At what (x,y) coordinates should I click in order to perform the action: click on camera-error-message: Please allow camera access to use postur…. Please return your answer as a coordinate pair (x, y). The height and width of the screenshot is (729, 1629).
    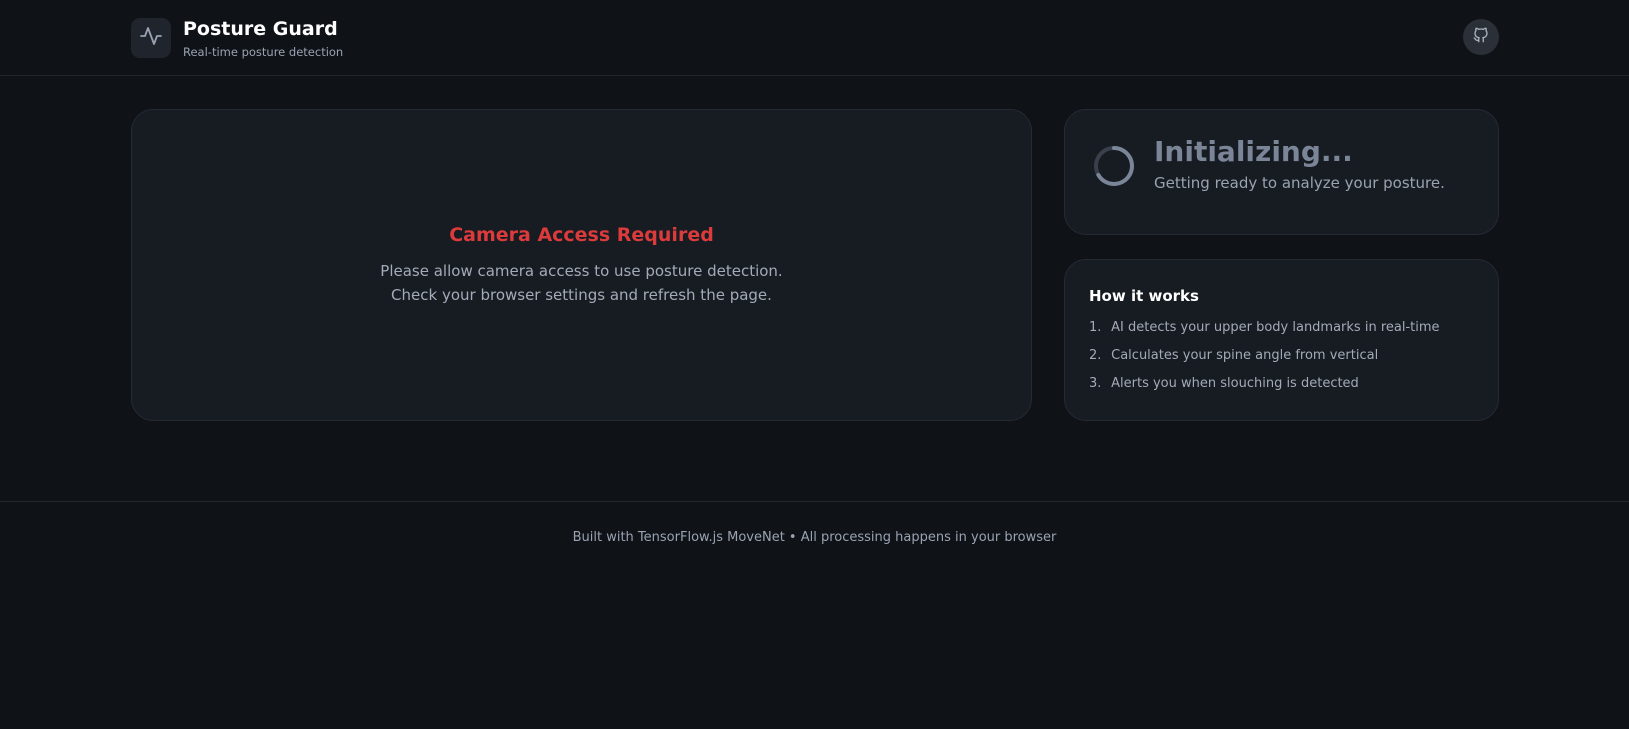
    Looking at the image, I should click on (581, 271).